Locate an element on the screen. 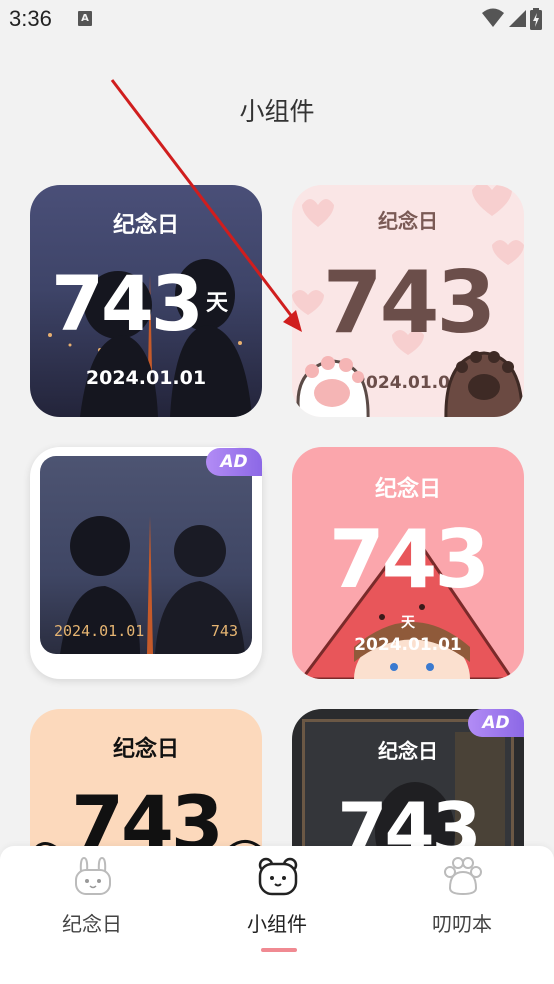 This screenshot has width=554, height=984. tab-label: 小组件 is located at coordinates (277, 924).